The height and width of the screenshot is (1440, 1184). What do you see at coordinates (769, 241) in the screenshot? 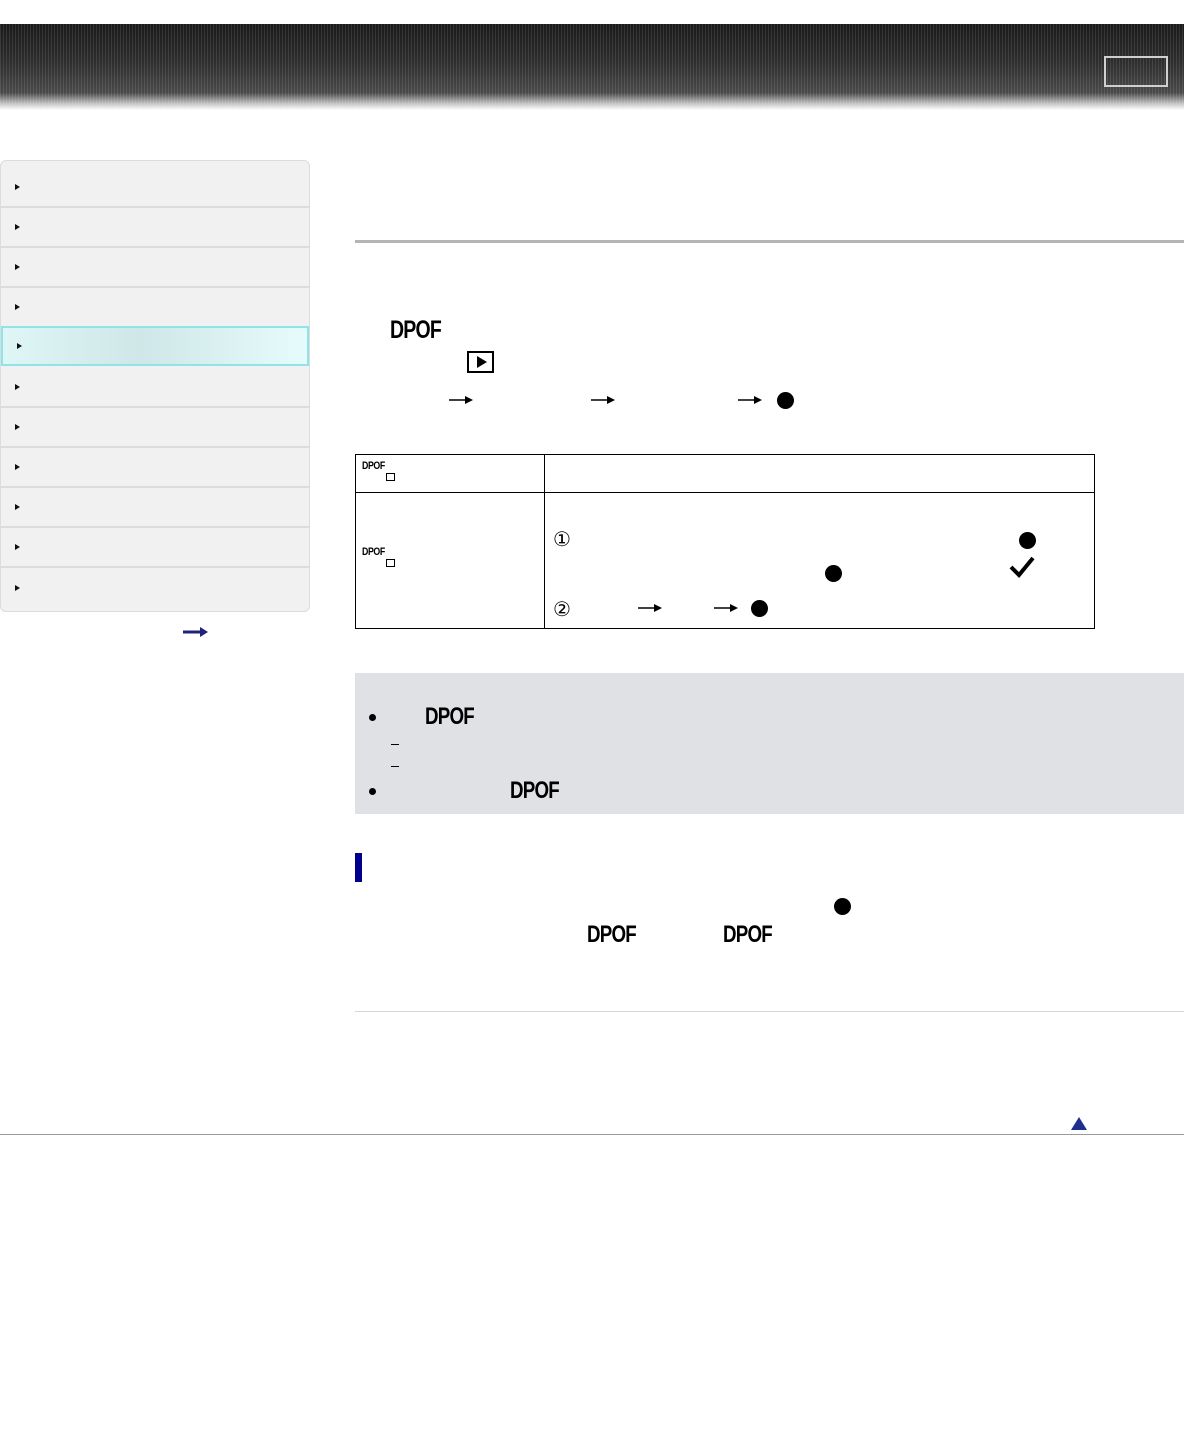
I see `title-divider` at bounding box center [769, 241].